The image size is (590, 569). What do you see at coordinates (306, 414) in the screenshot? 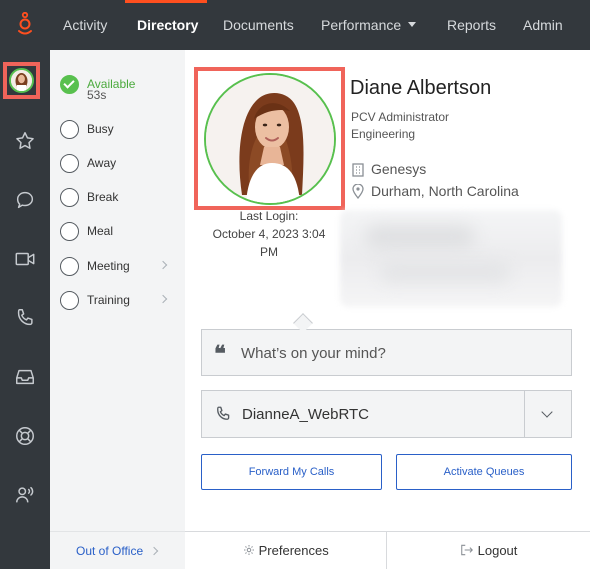
I see `station-name: DianneA_WebRTC` at bounding box center [306, 414].